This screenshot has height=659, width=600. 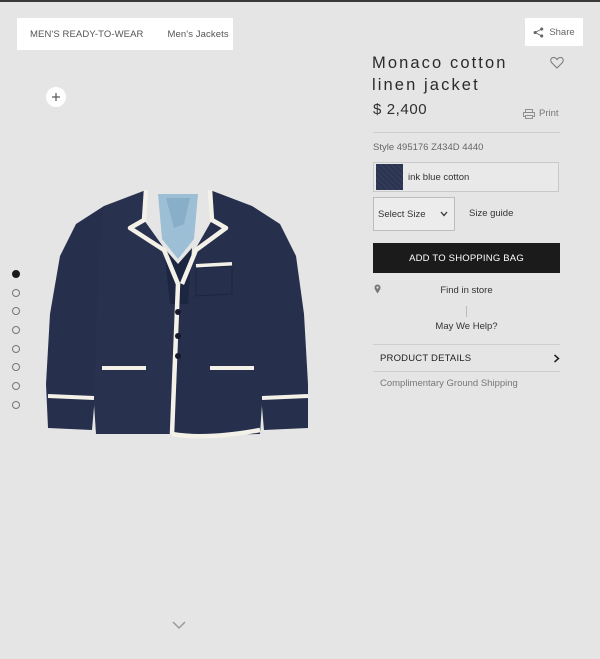 I want to click on size-select-value: Select Size, so click(x=402, y=214).